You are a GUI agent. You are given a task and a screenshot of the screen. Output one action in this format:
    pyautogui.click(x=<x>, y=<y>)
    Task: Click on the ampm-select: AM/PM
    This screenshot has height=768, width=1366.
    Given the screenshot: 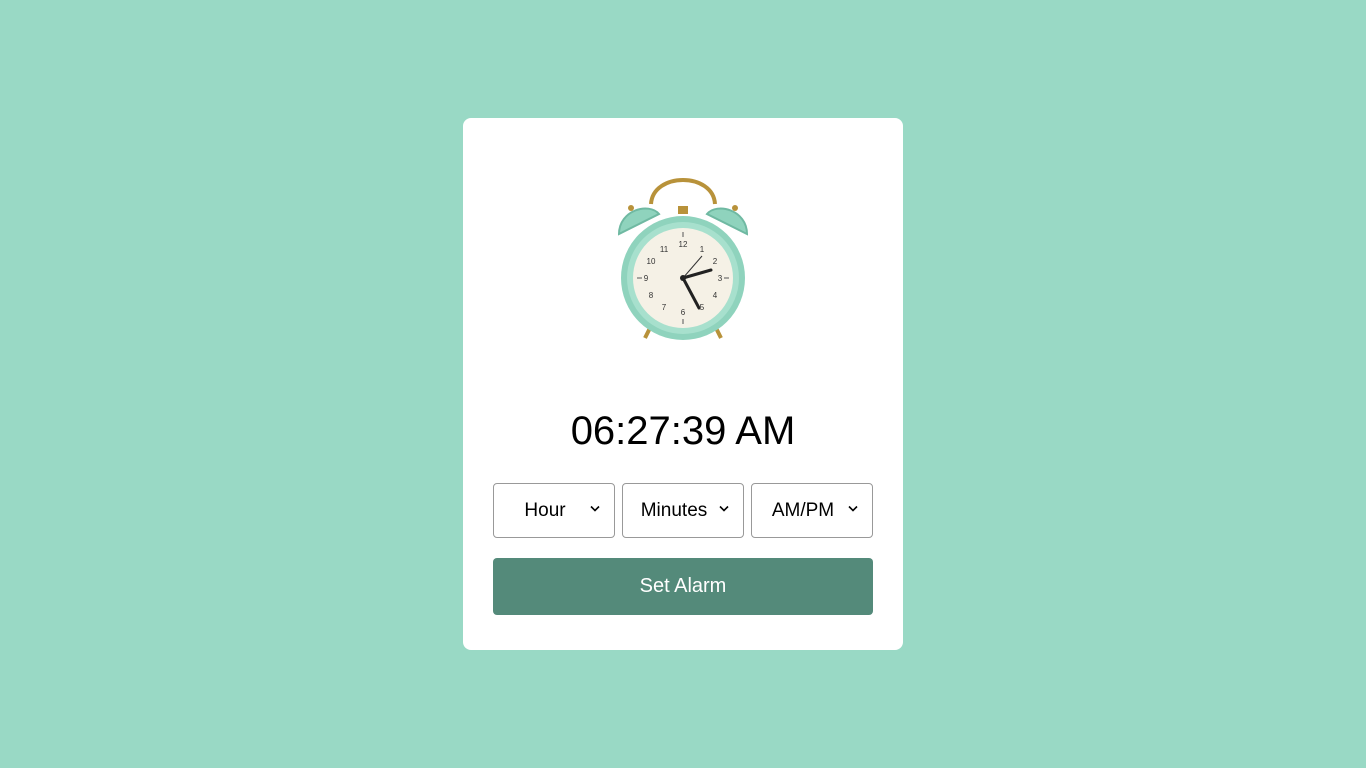 What is the action you would take?
    pyautogui.click(x=812, y=510)
    